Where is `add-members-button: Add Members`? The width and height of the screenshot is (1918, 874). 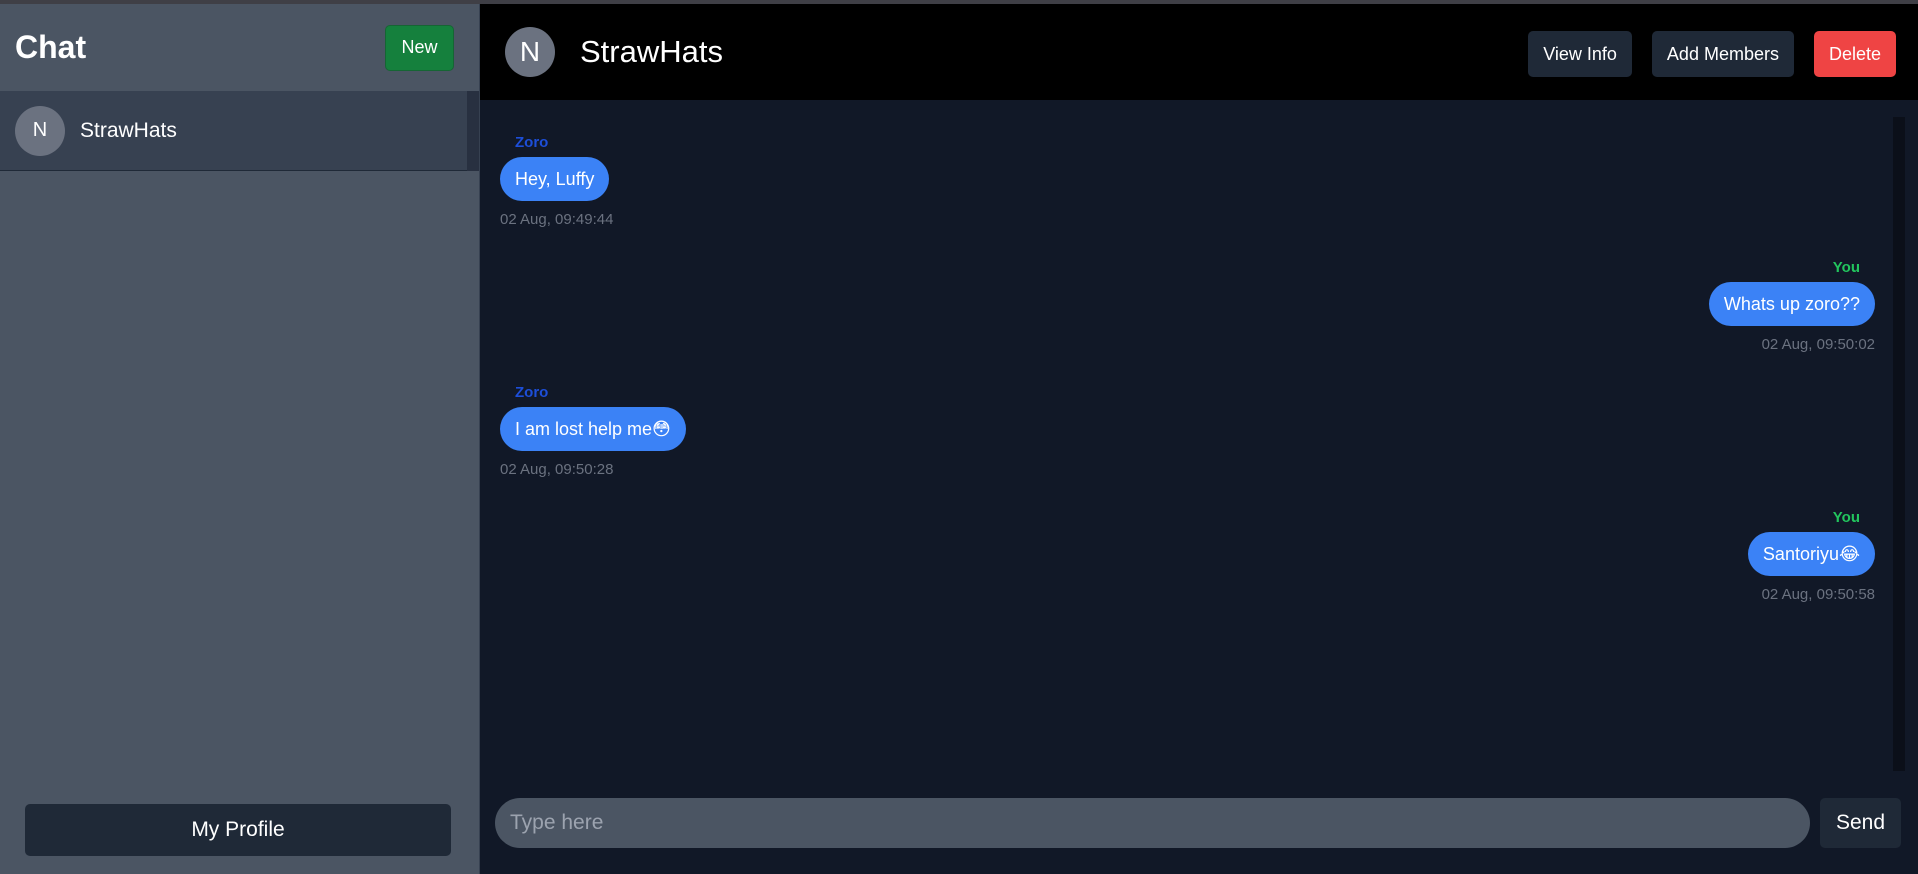
add-members-button: Add Members is located at coordinates (1722, 54).